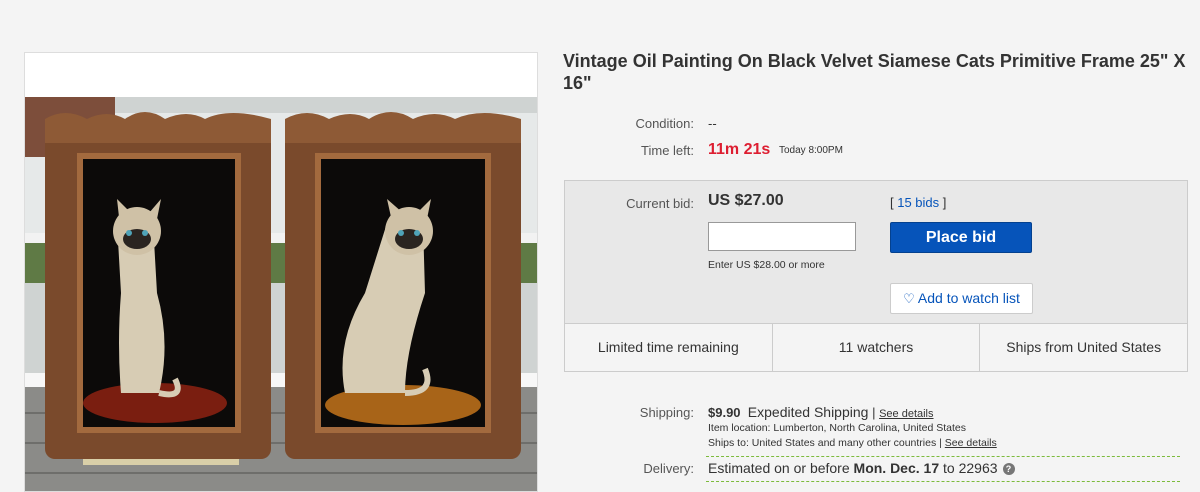 Image resolution: width=1200 pixels, height=492 pixels. I want to click on place-bid-button: Place bid, so click(961, 237).